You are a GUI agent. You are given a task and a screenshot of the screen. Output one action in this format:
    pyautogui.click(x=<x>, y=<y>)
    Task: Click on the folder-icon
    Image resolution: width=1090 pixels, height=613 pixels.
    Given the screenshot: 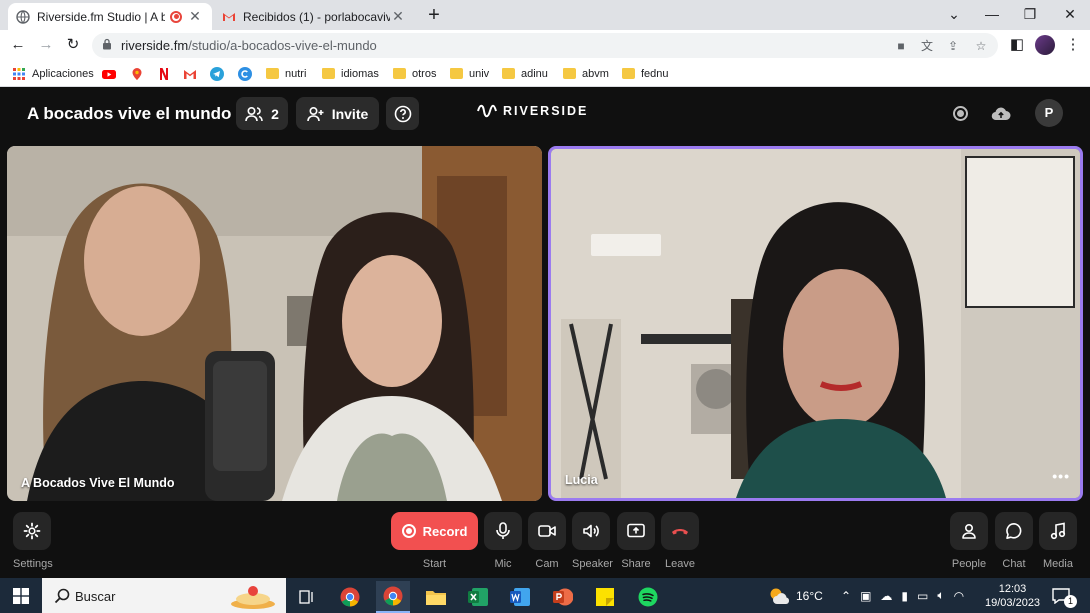 What is the action you would take?
    pyautogui.click(x=508, y=73)
    